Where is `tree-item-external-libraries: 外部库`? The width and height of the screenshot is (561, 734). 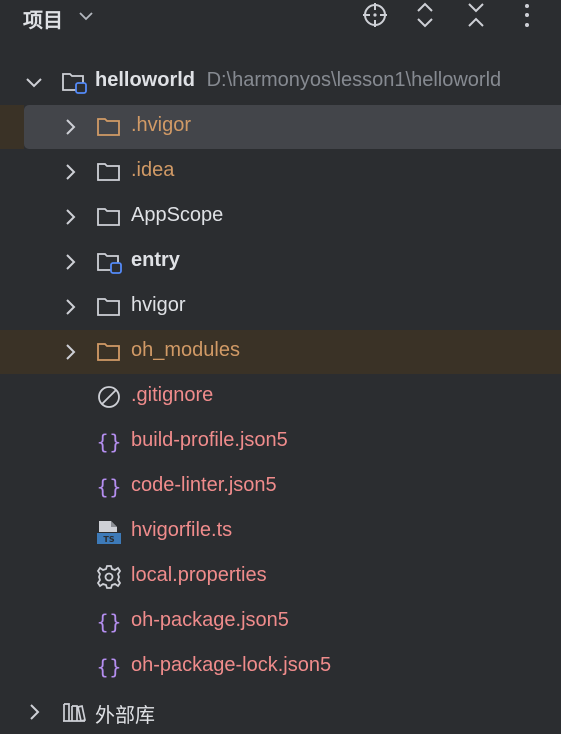 tree-item-external-libraries: 外部库 is located at coordinates (280, 712).